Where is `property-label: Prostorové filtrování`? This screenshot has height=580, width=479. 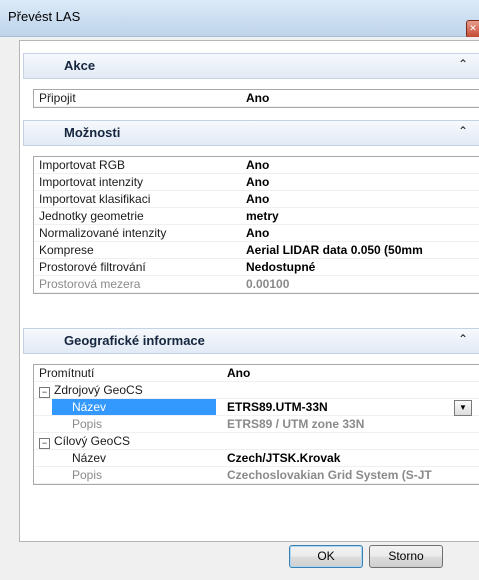
property-label: Prostorové filtrování is located at coordinates (92, 267).